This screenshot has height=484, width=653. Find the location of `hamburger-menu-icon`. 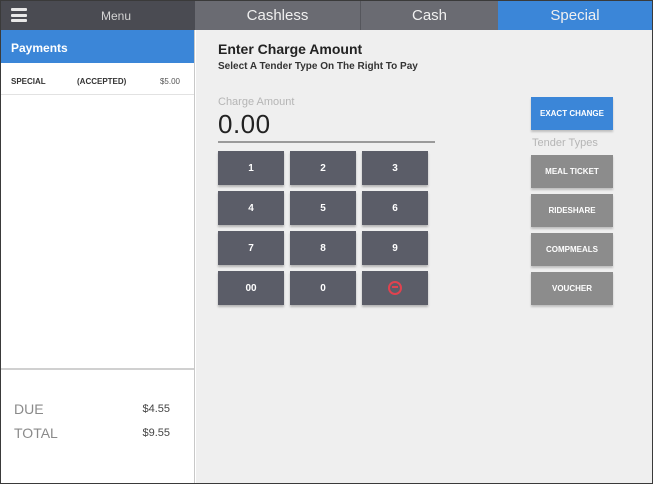

hamburger-menu-icon is located at coordinates (19, 15).